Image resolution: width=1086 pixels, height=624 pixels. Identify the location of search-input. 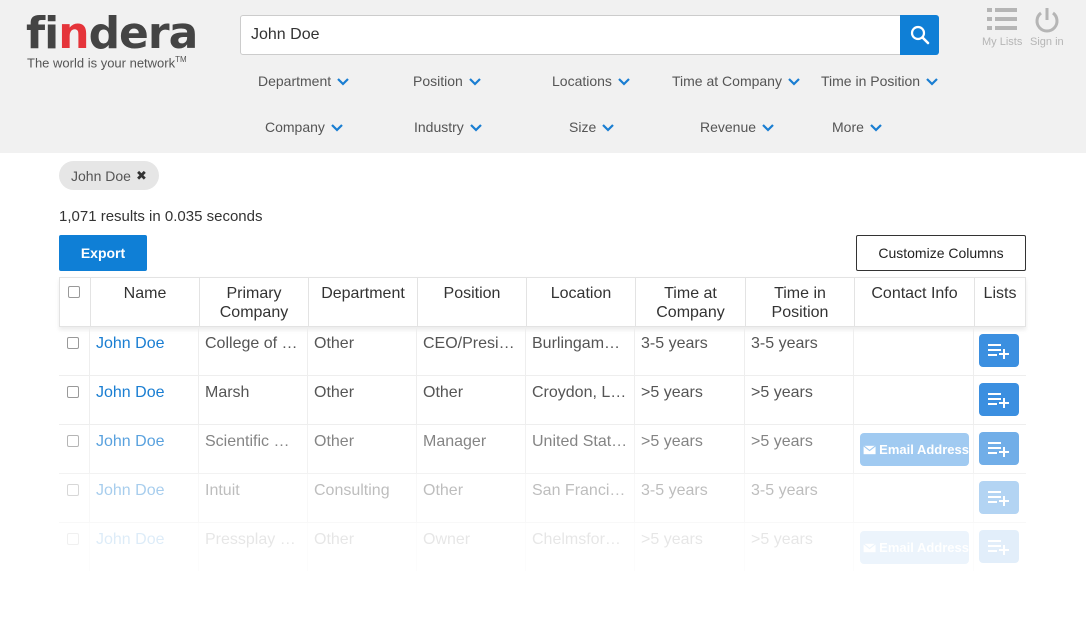
(570, 35).